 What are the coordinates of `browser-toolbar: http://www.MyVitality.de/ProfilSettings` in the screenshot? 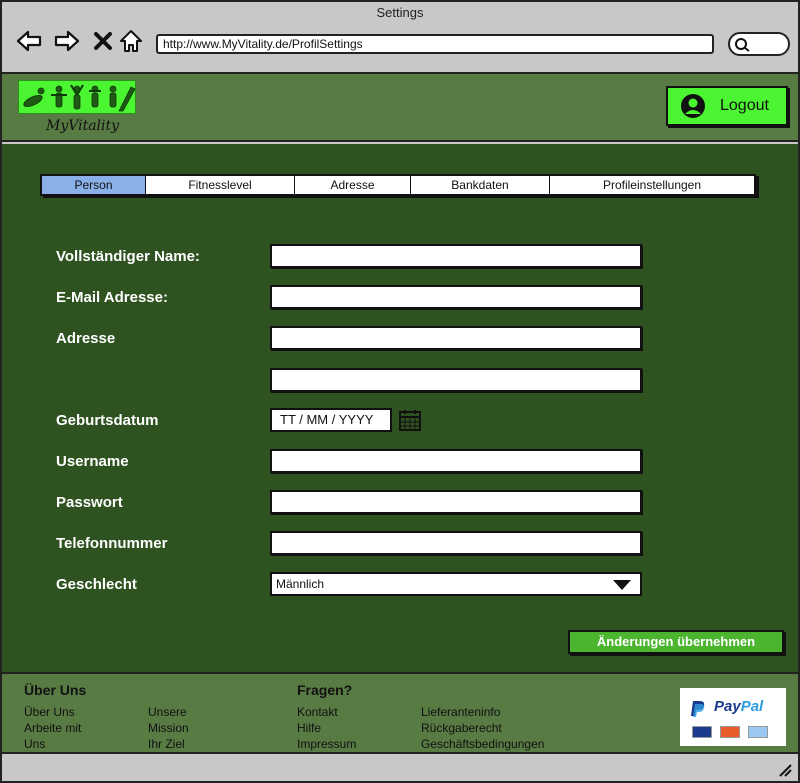 It's located at (400, 47).